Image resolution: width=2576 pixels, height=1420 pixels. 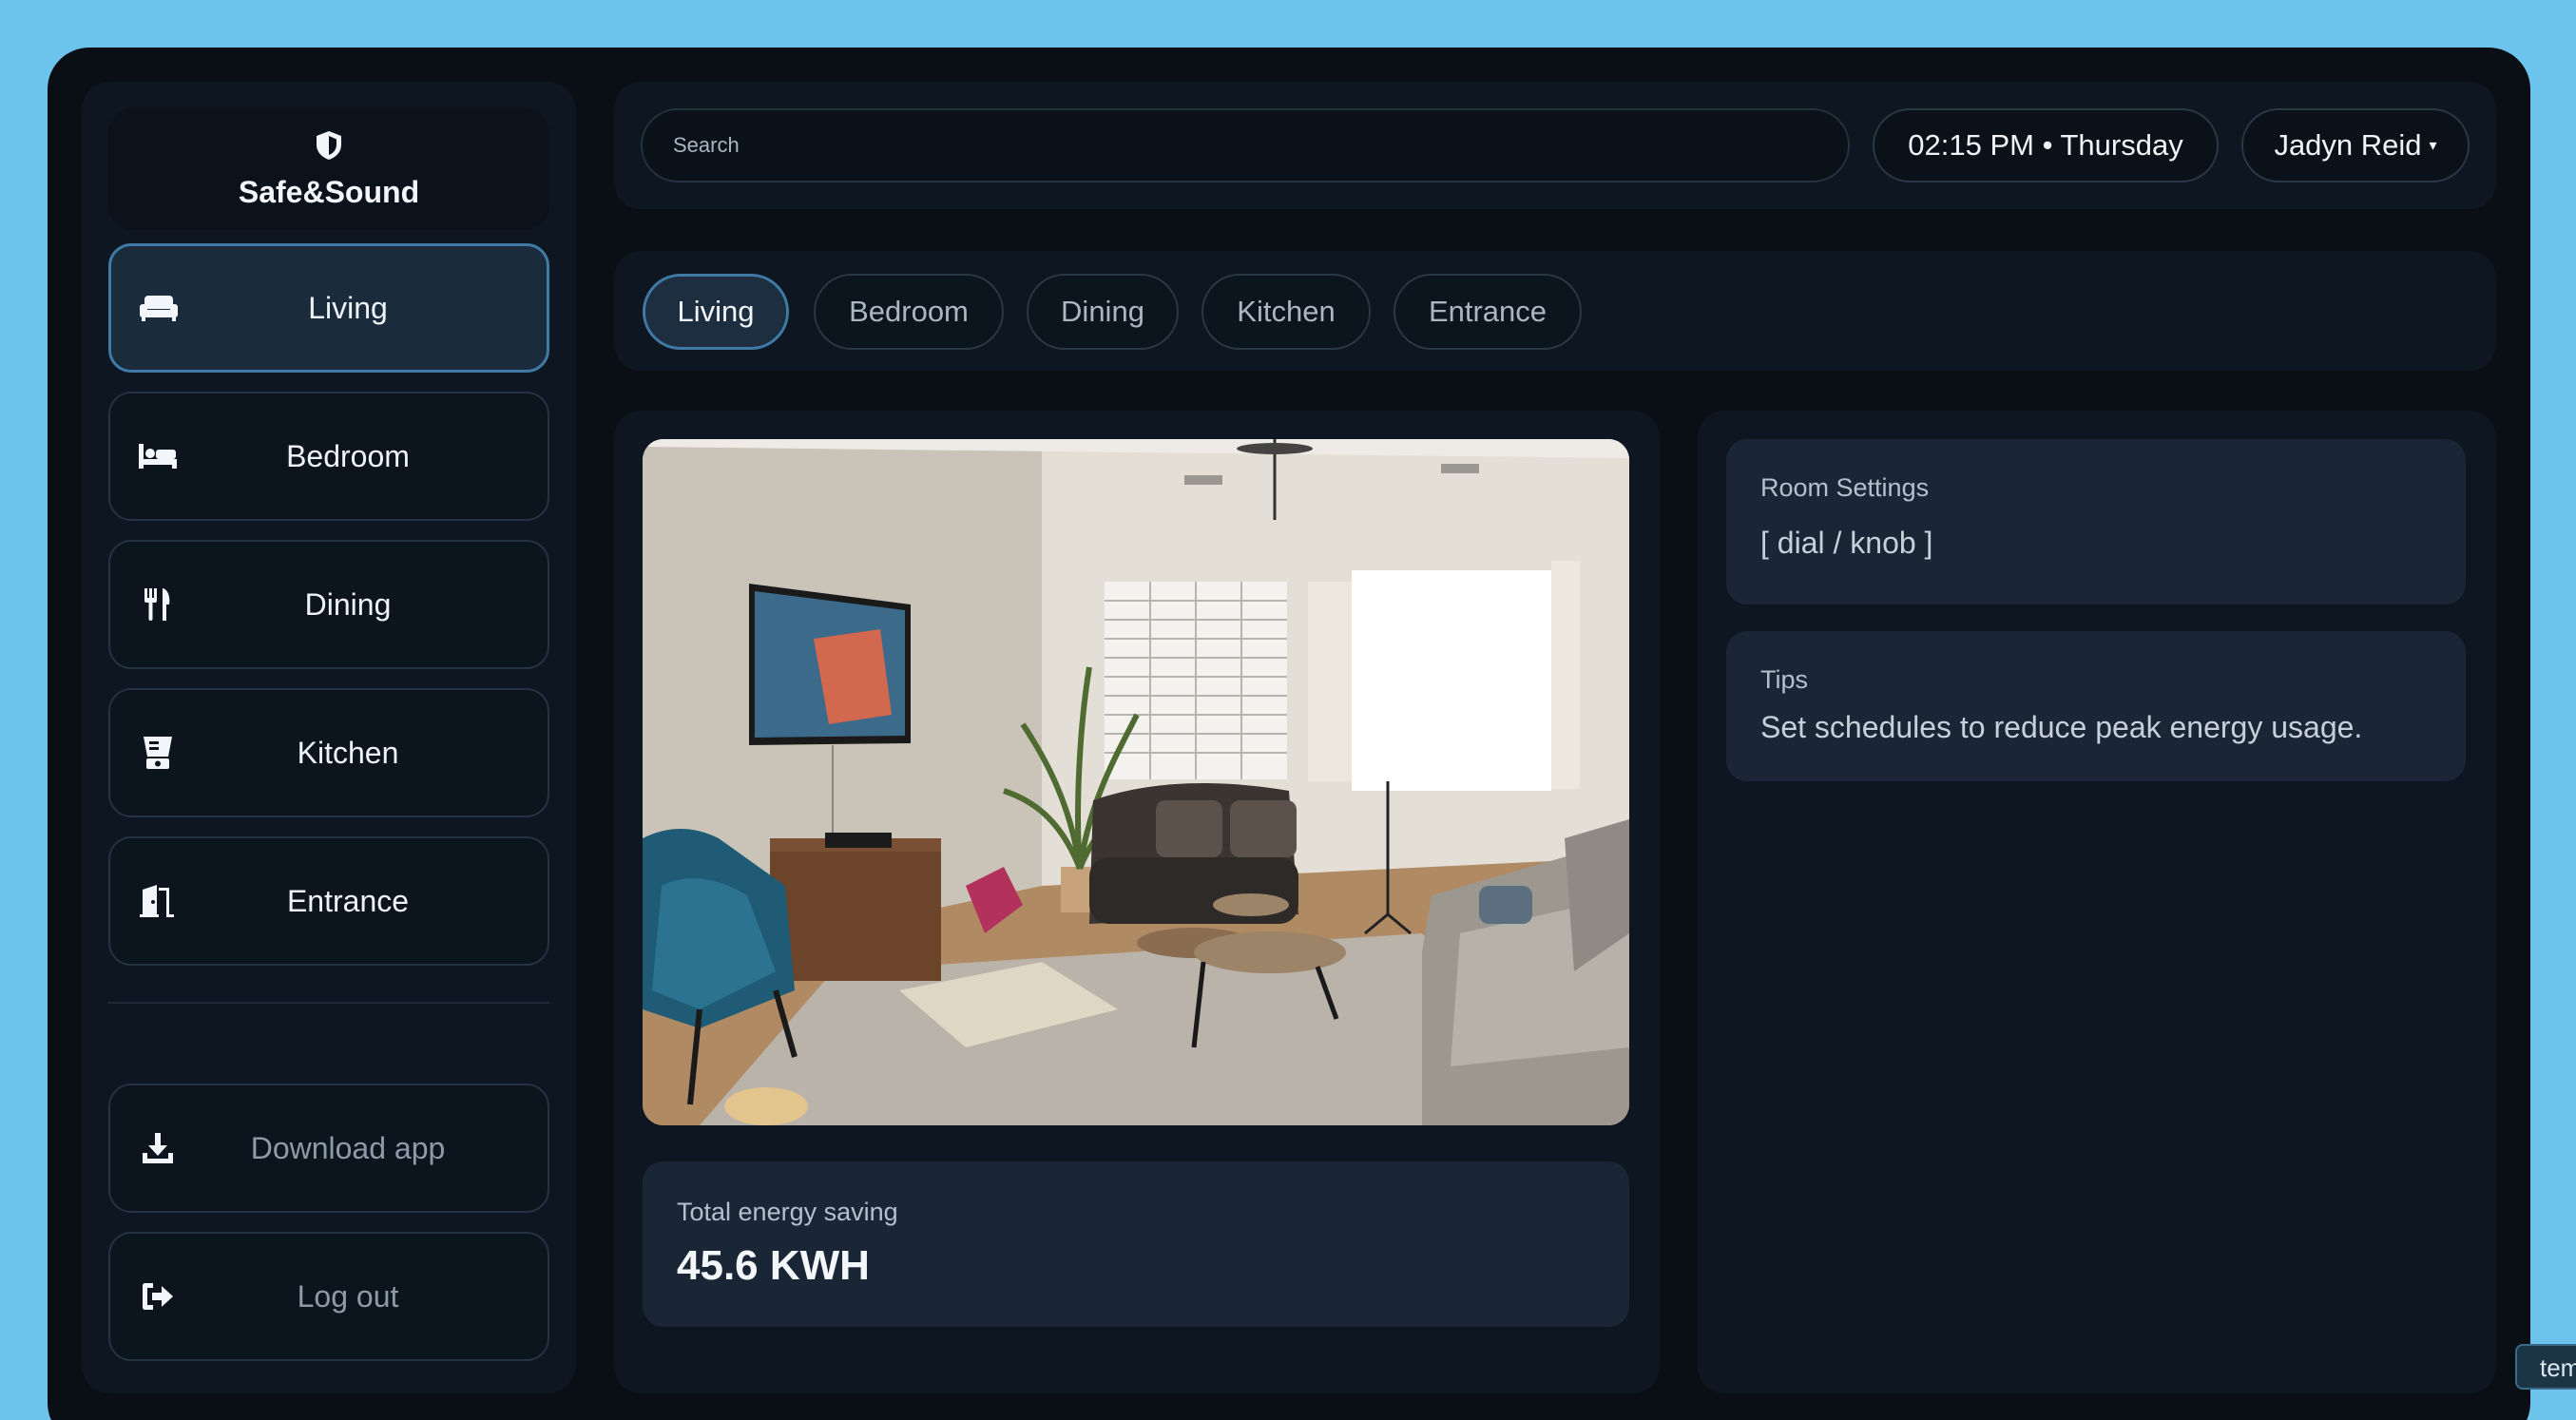 I want to click on door-icon, so click(x=158, y=901).